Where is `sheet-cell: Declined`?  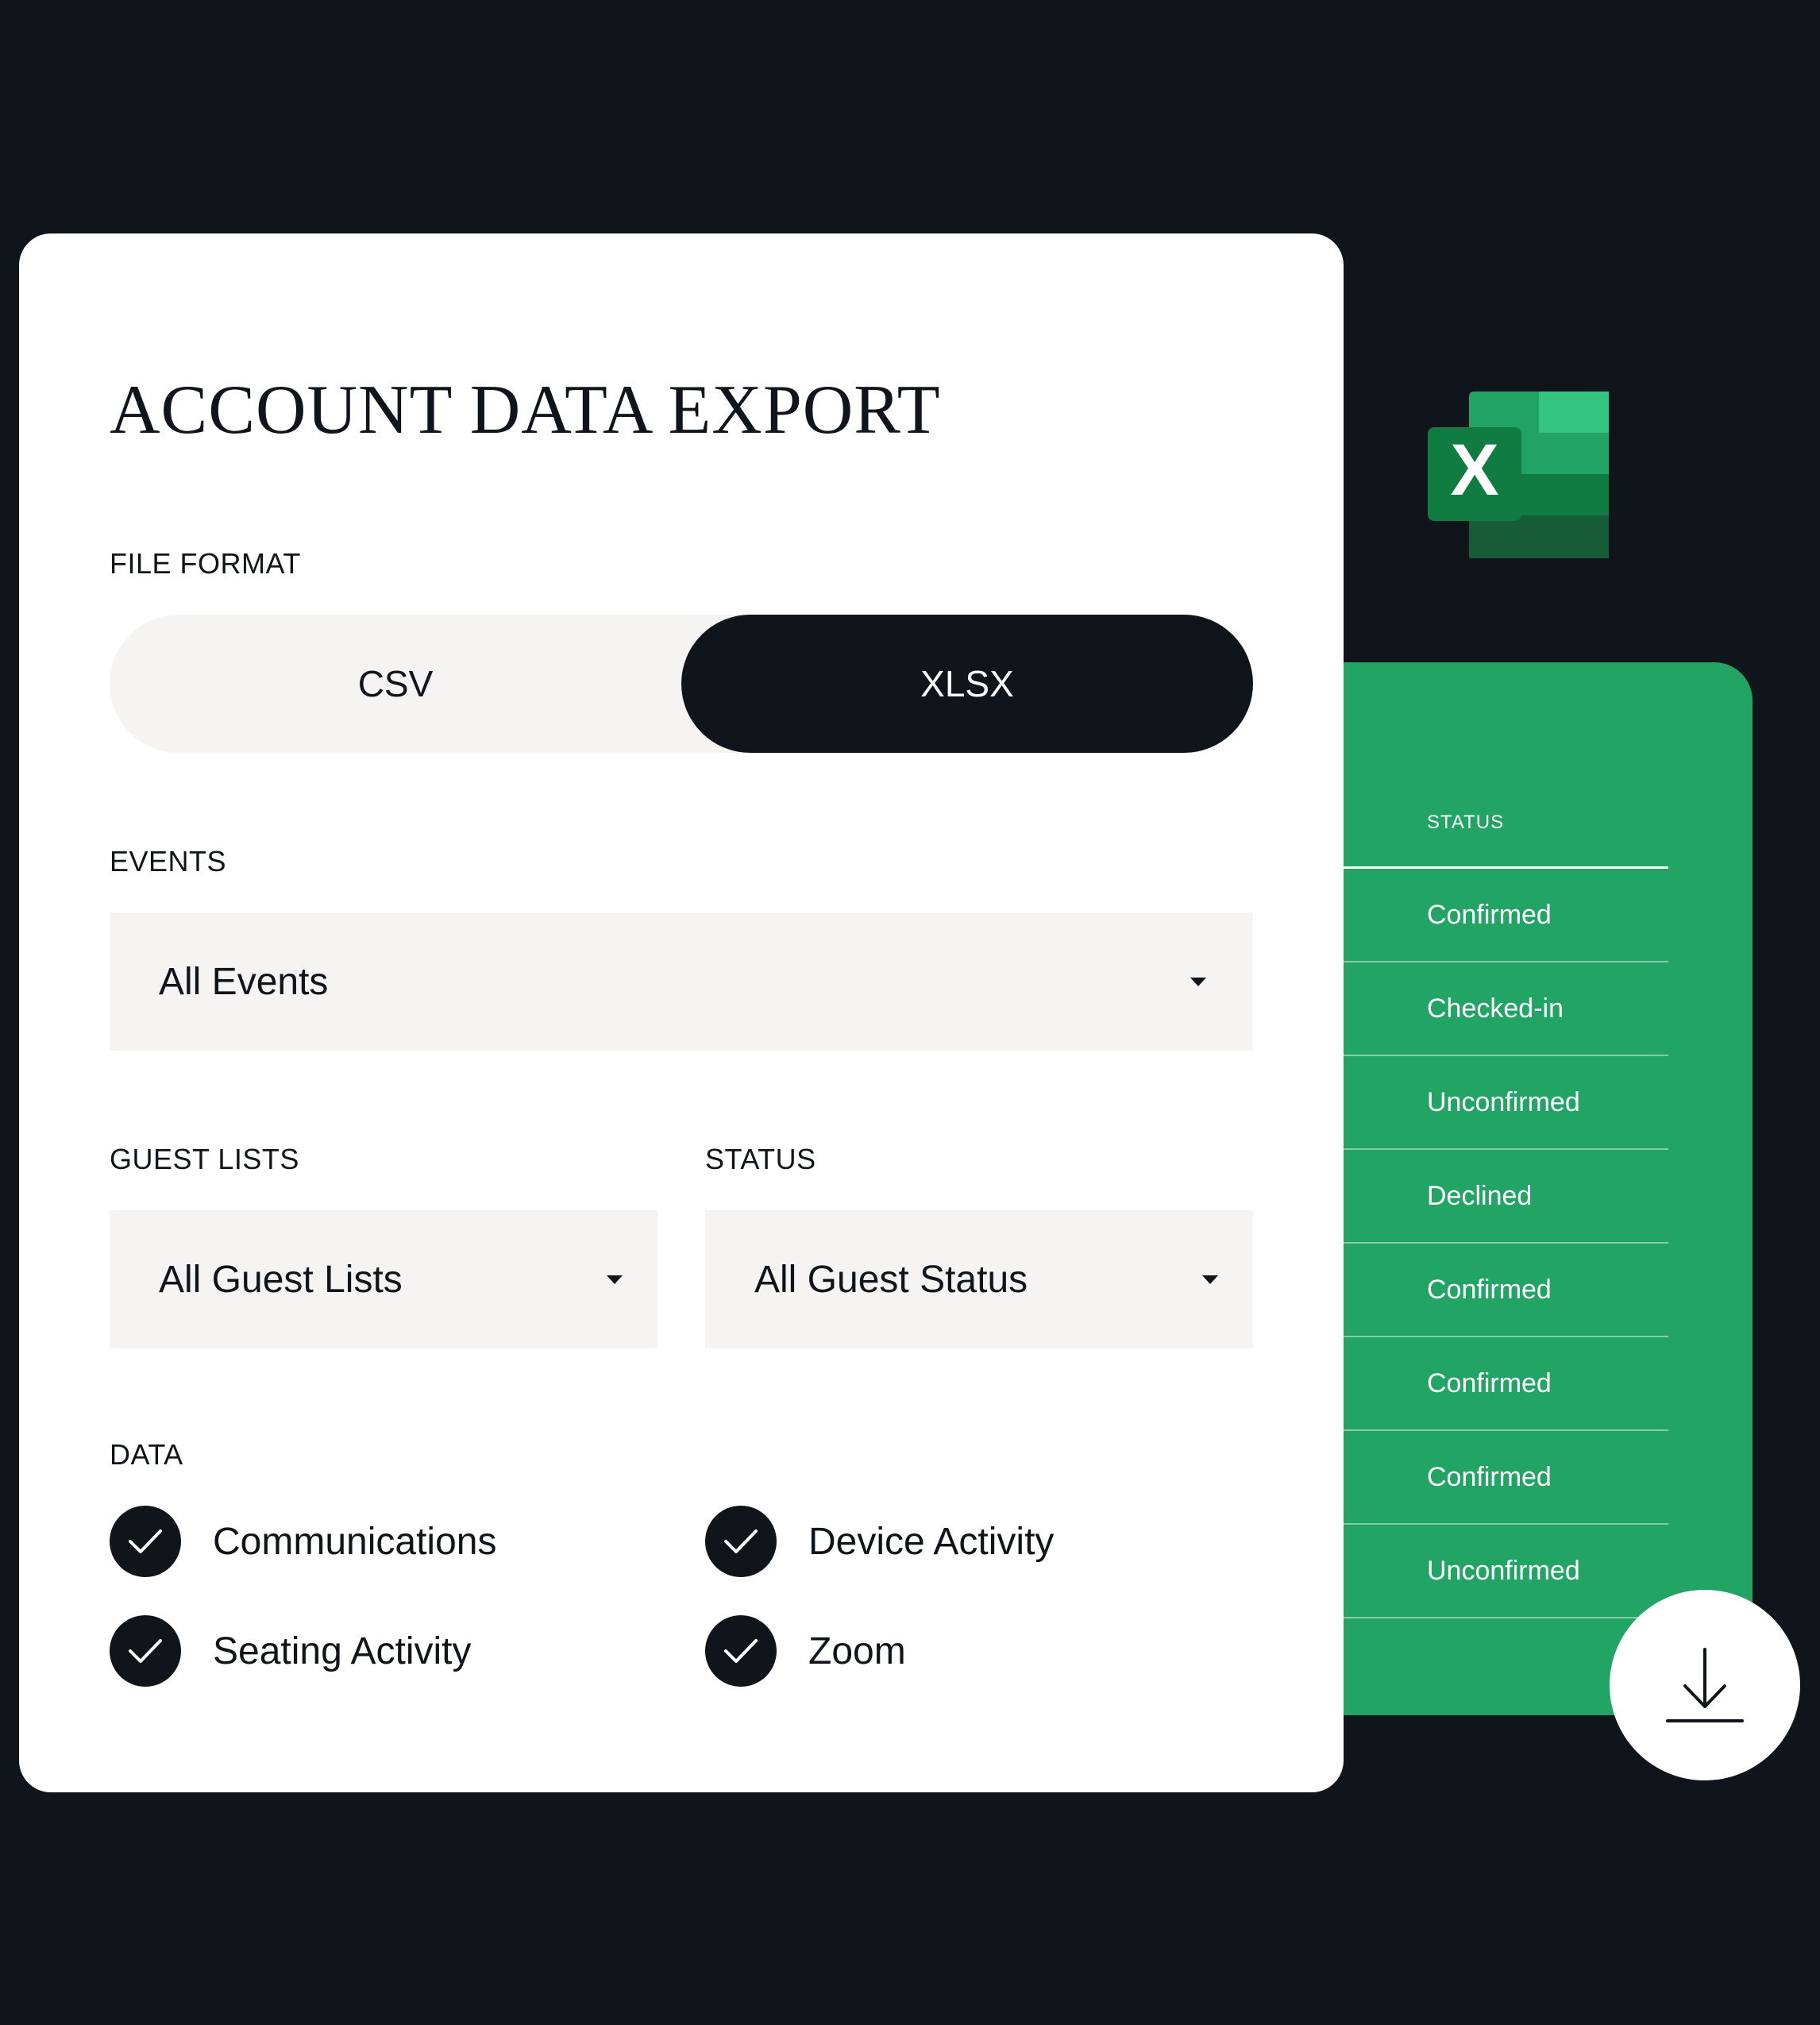 sheet-cell: Declined is located at coordinates (1480, 1195).